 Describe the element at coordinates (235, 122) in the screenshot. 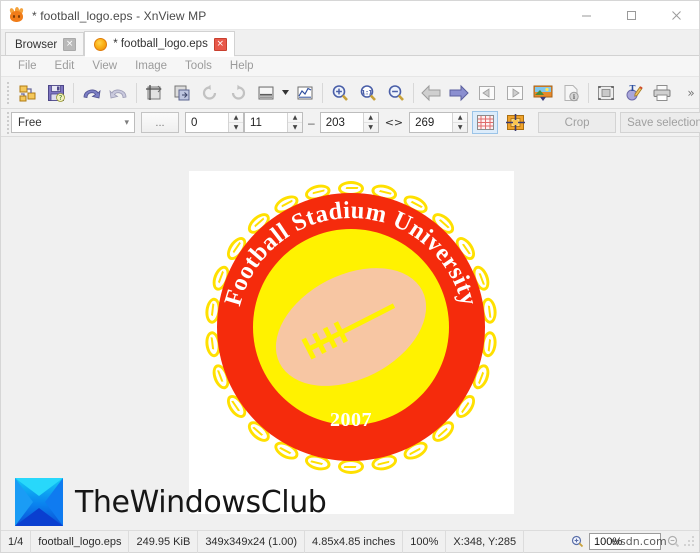

I see `selection-x-arrows: ▲ ▼` at that location.